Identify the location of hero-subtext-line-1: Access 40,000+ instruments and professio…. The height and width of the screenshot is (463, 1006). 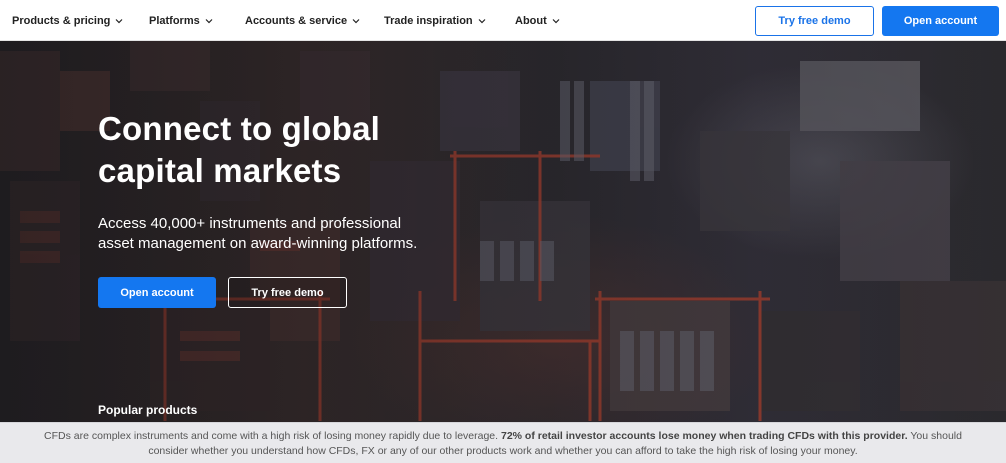
(250, 223).